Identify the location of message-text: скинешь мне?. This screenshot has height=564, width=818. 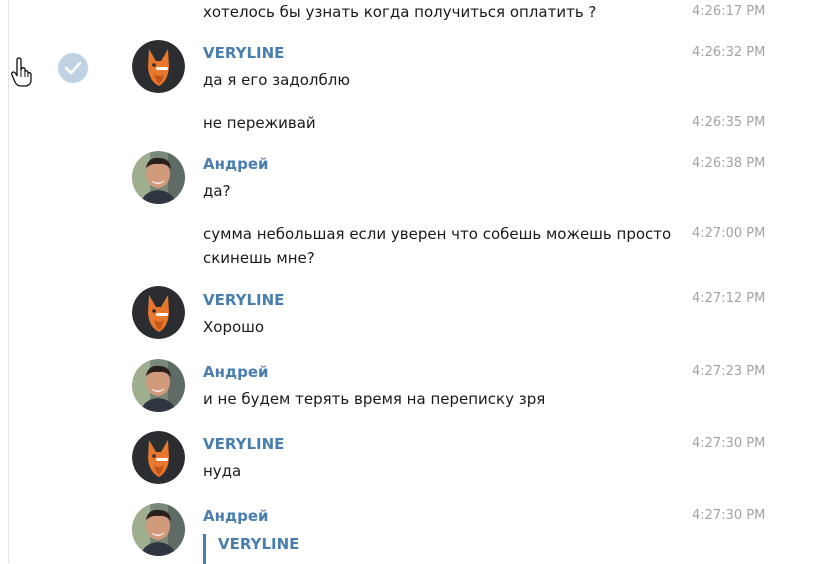
(259, 258).